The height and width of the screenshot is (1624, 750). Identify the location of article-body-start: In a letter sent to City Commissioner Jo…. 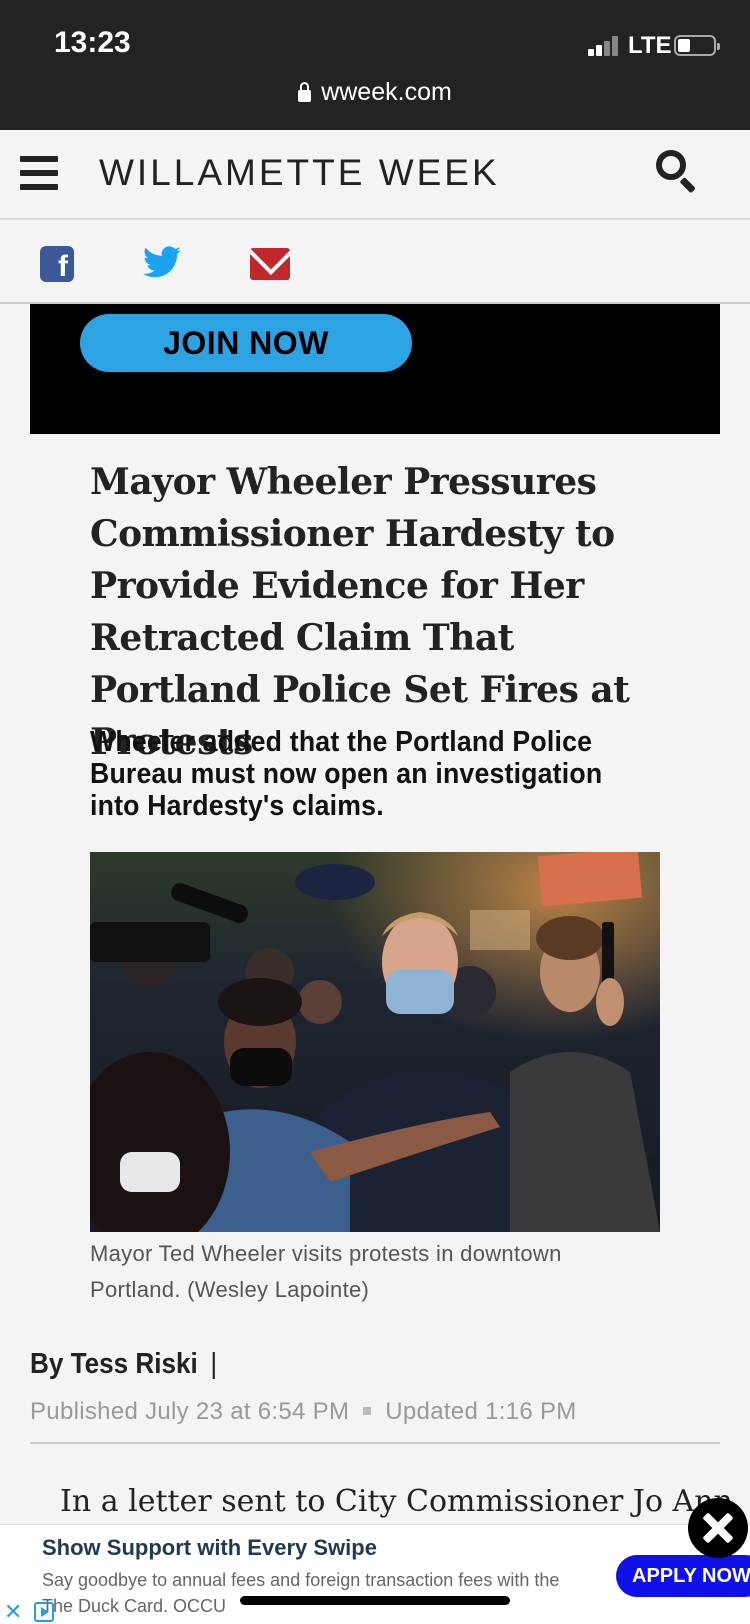
(396, 1501).